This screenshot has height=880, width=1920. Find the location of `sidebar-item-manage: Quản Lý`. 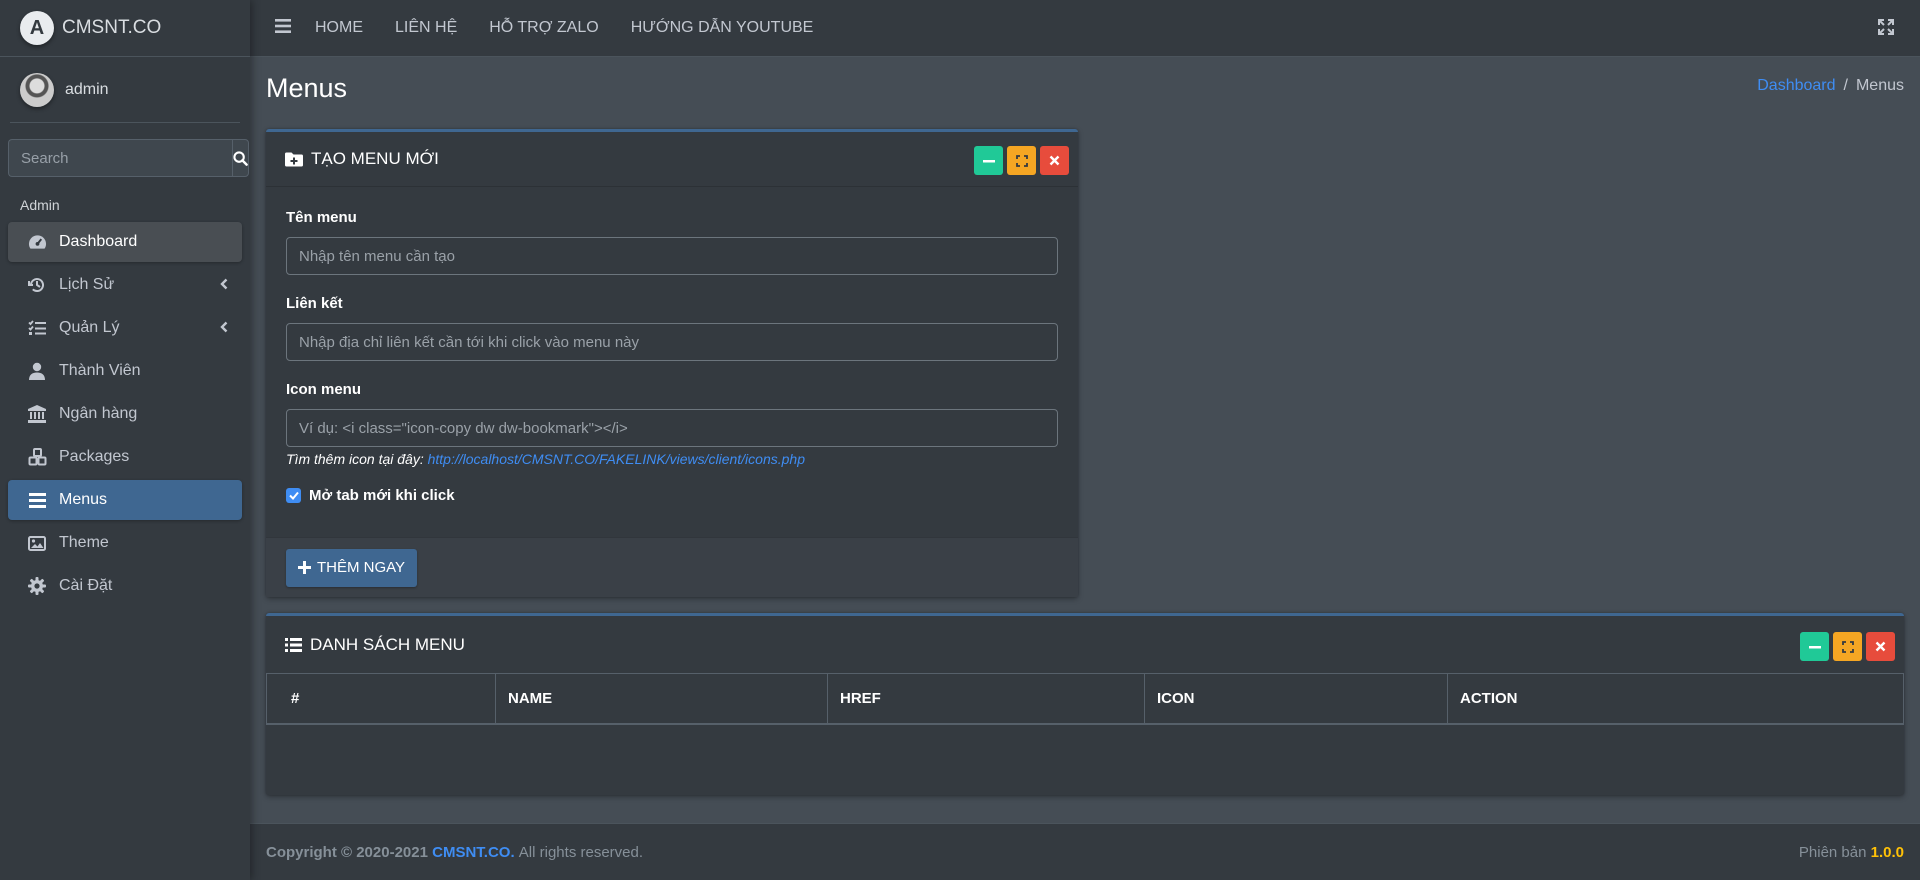

sidebar-item-manage: Quản Lý is located at coordinates (125, 328).